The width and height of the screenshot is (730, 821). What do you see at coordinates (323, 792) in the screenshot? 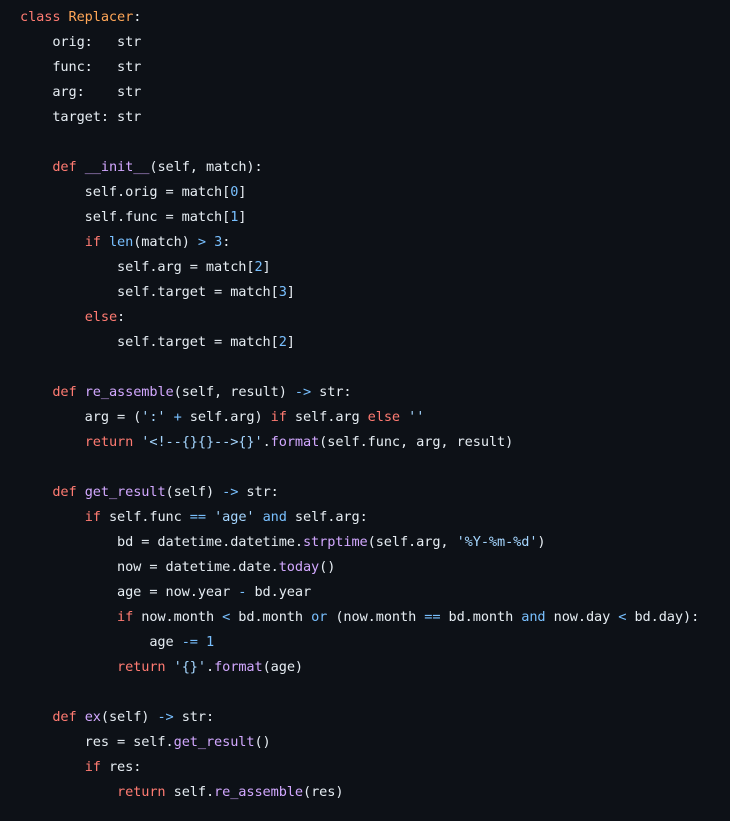
I see `text-token: (res)` at bounding box center [323, 792].